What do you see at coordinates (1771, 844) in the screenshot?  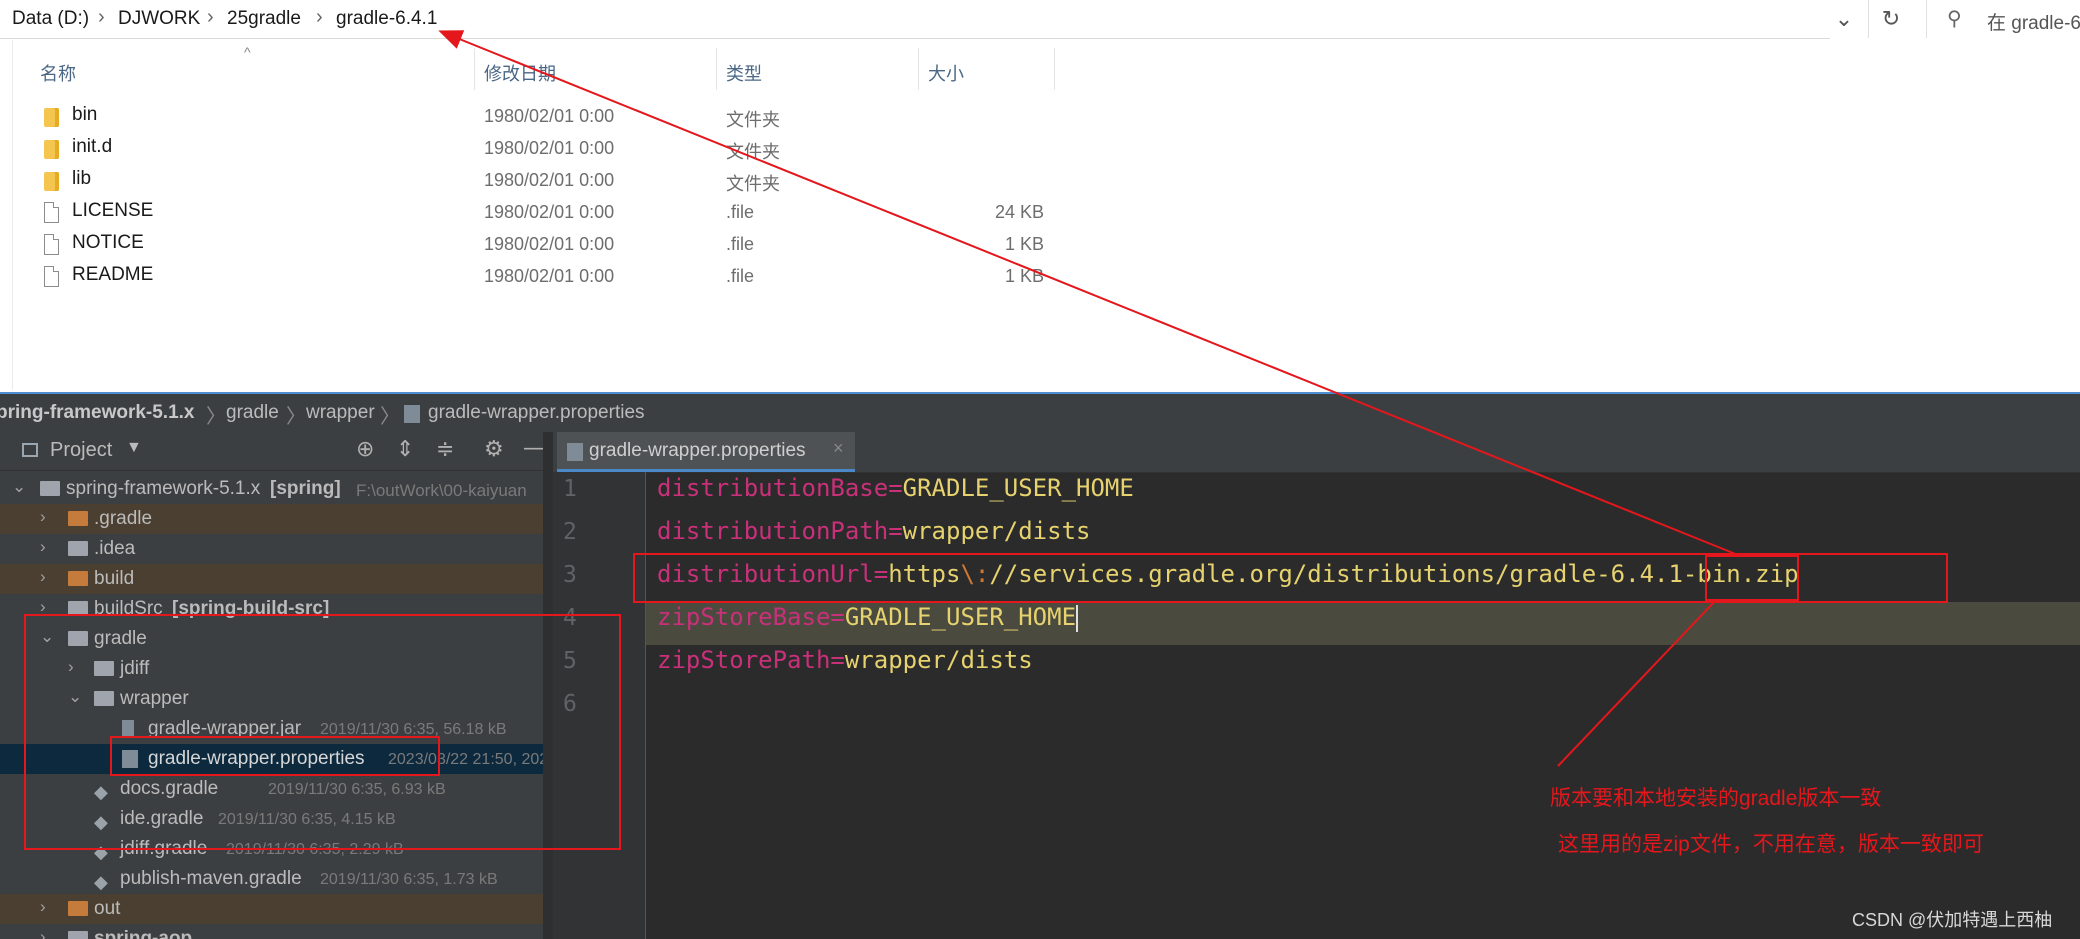 I see `annotation-note-zip: 这里用的是zip文件，不用在意，版本一致即可` at bounding box center [1771, 844].